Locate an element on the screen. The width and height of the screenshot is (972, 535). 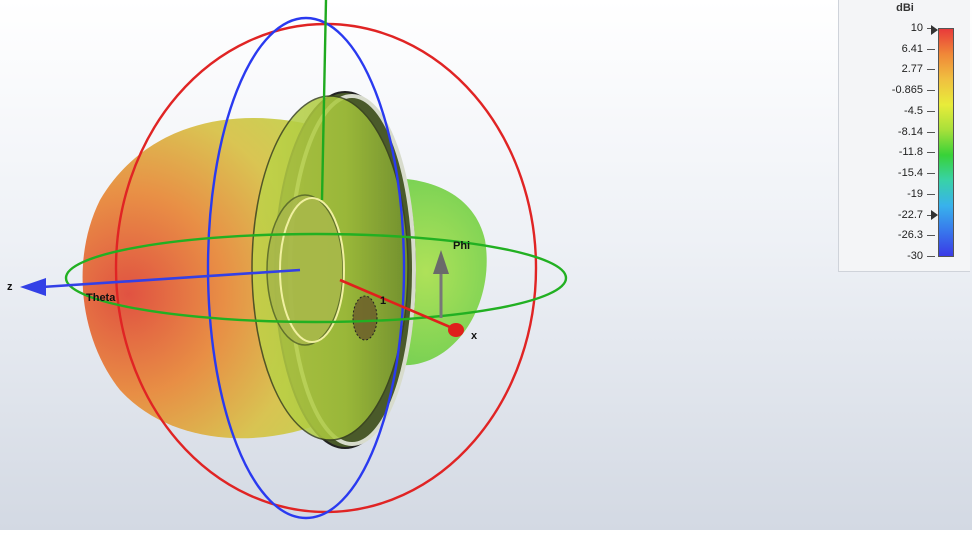
x-axis-label: x is located at coordinates (474, 336).